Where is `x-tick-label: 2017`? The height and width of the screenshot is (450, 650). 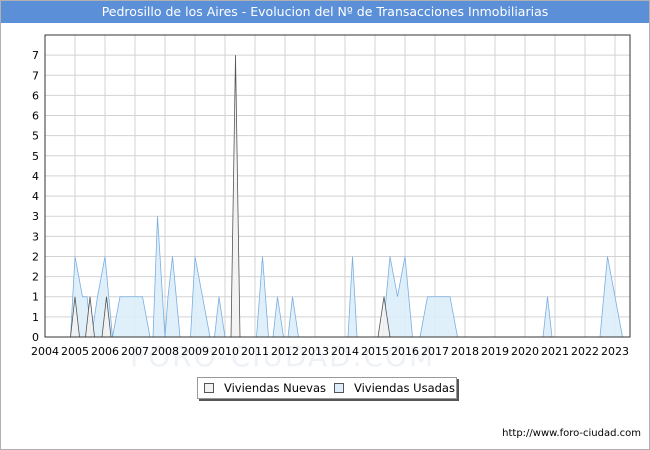 x-tick-label: 2017 is located at coordinates (435, 351).